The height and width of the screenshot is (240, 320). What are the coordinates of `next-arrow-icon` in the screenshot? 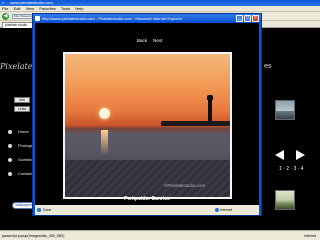 It's located at (300, 155).